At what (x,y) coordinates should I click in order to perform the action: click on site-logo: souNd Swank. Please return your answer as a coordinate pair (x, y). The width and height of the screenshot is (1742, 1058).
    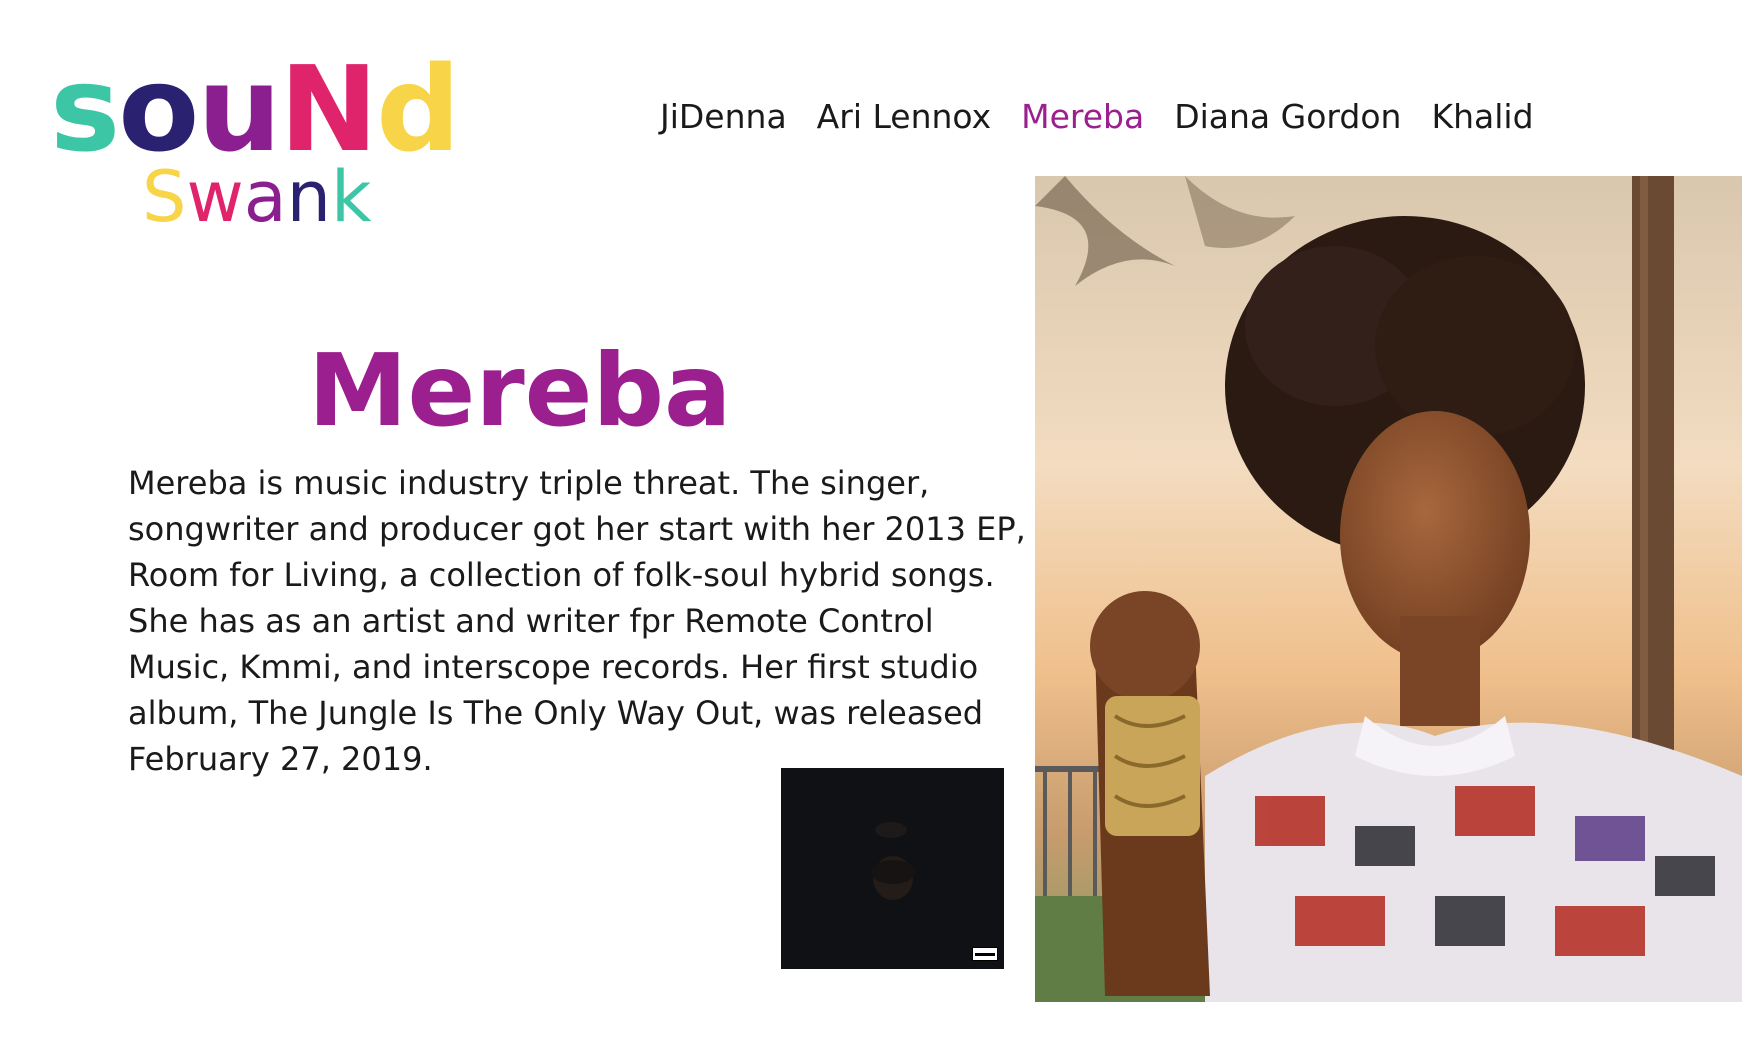
    Looking at the image, I should click on (260, 145).